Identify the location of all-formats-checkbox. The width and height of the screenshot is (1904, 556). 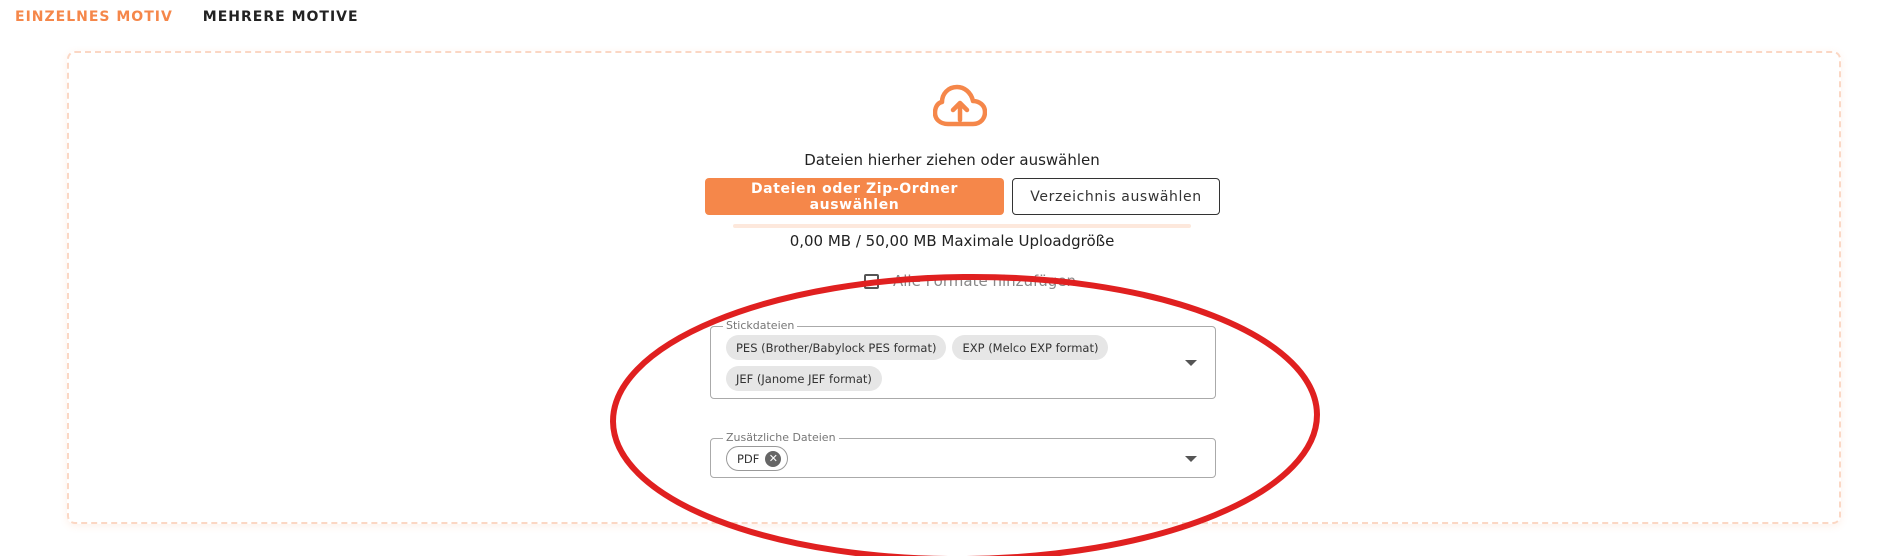
(871, 281).